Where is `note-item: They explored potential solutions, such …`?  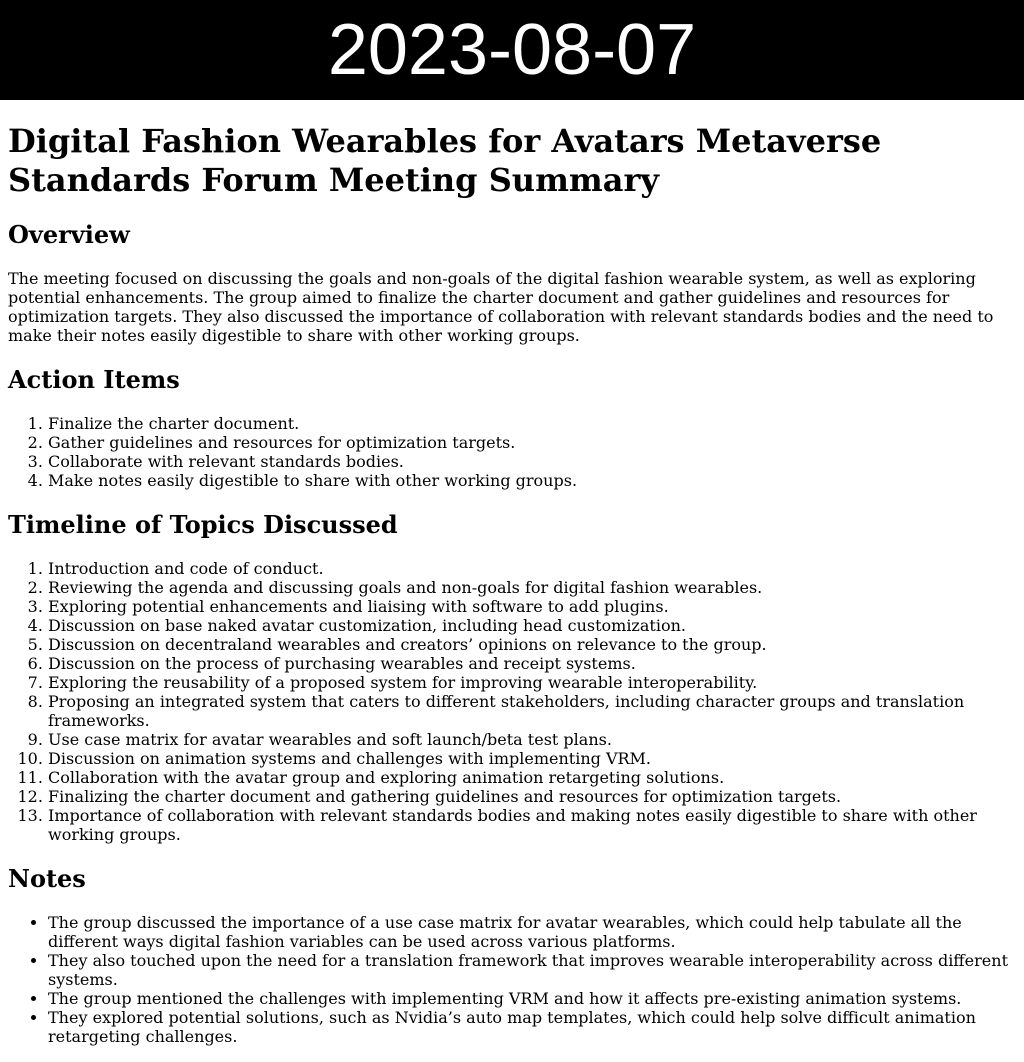 note-item: They explored potential solutions, such … is located at coordinates (532, 1027).